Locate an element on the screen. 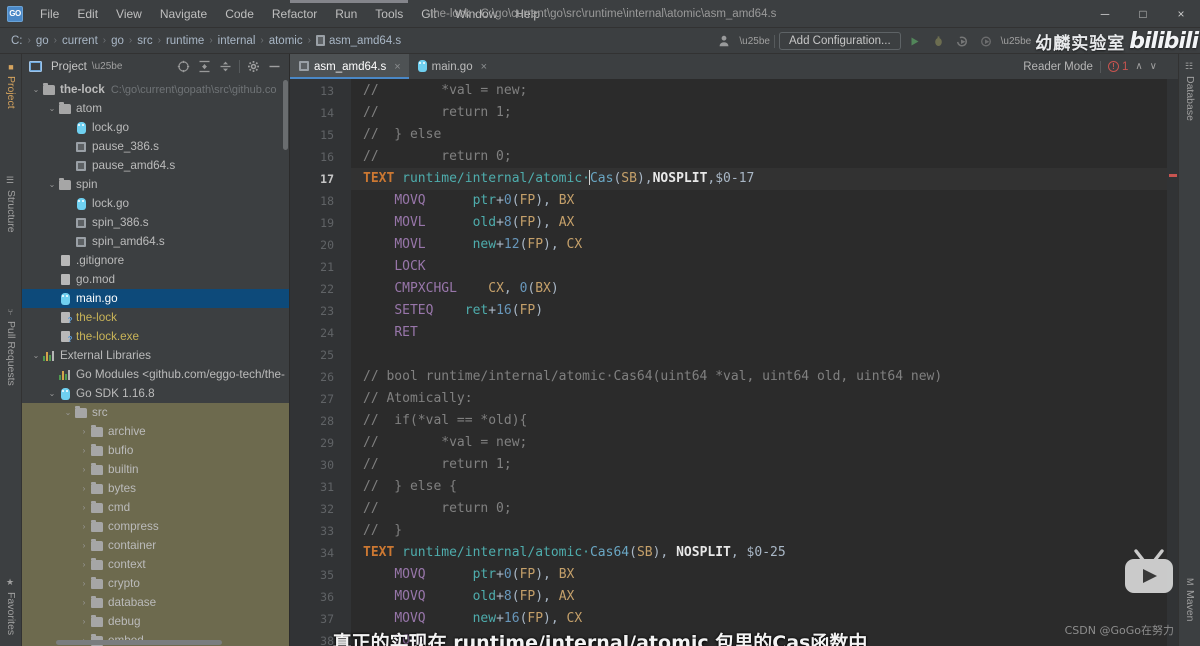 Image resolution: width=1200 pixels, height=646 pixels. editor-tab-main-go: main.go × is located at coordinates (452, 66).